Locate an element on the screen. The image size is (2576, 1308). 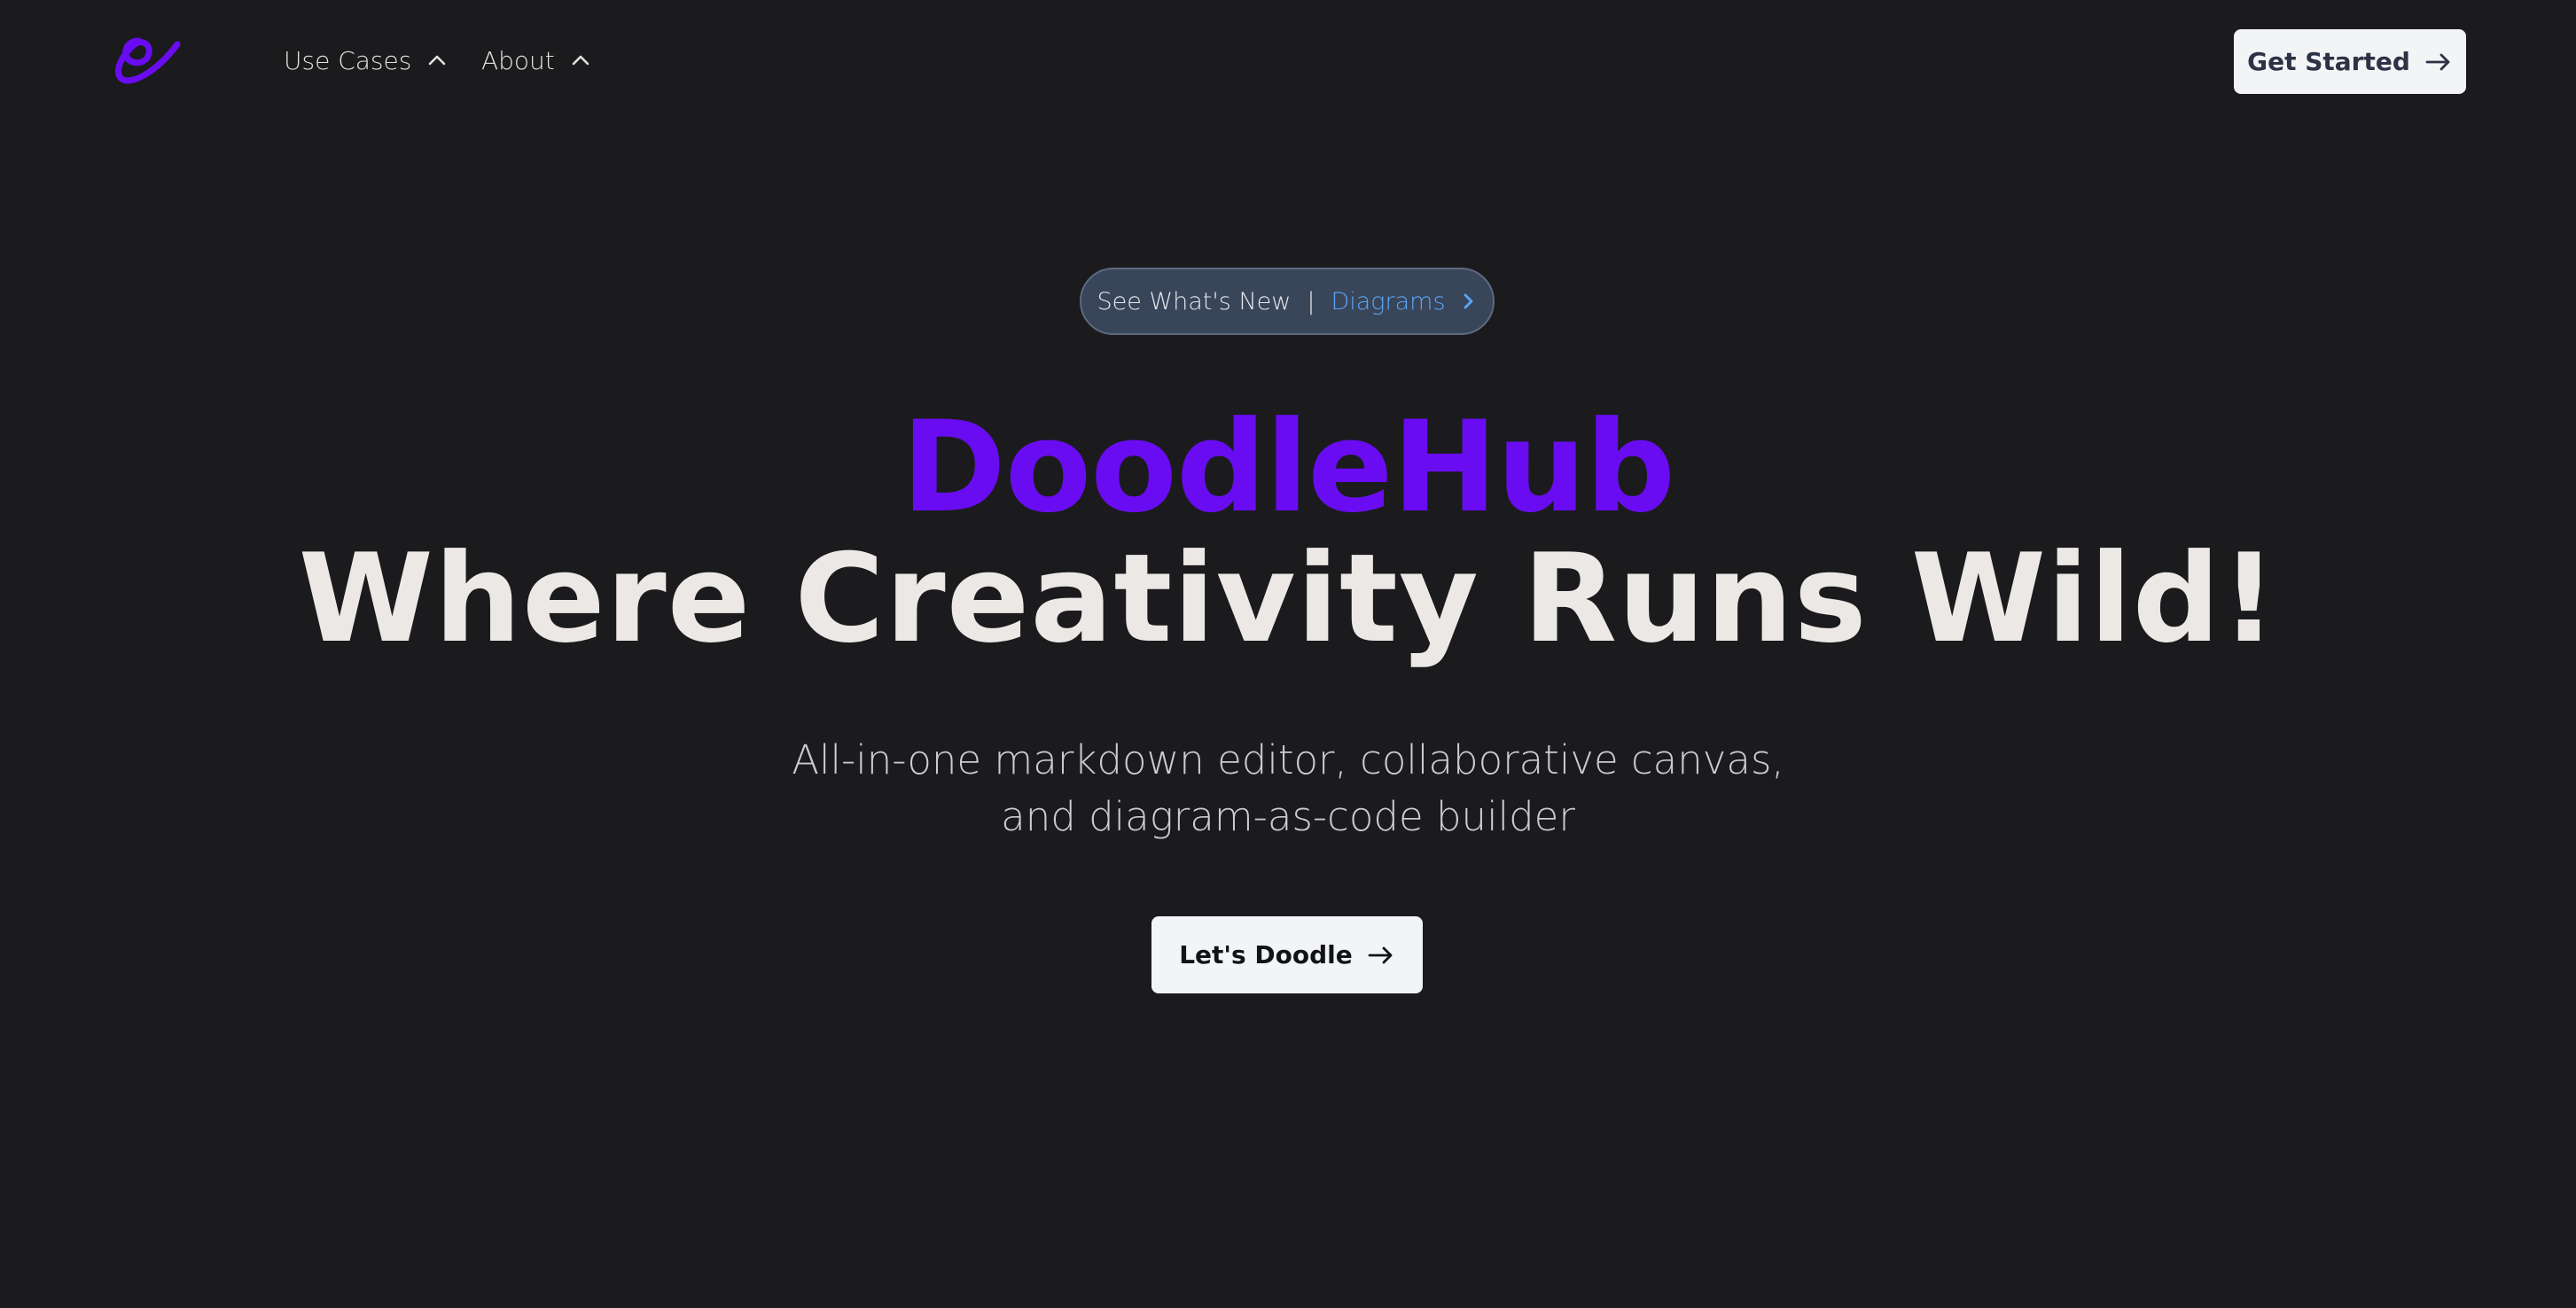
lets-doodle-button: Let's Doodle is located at coordinates (1287, 954).